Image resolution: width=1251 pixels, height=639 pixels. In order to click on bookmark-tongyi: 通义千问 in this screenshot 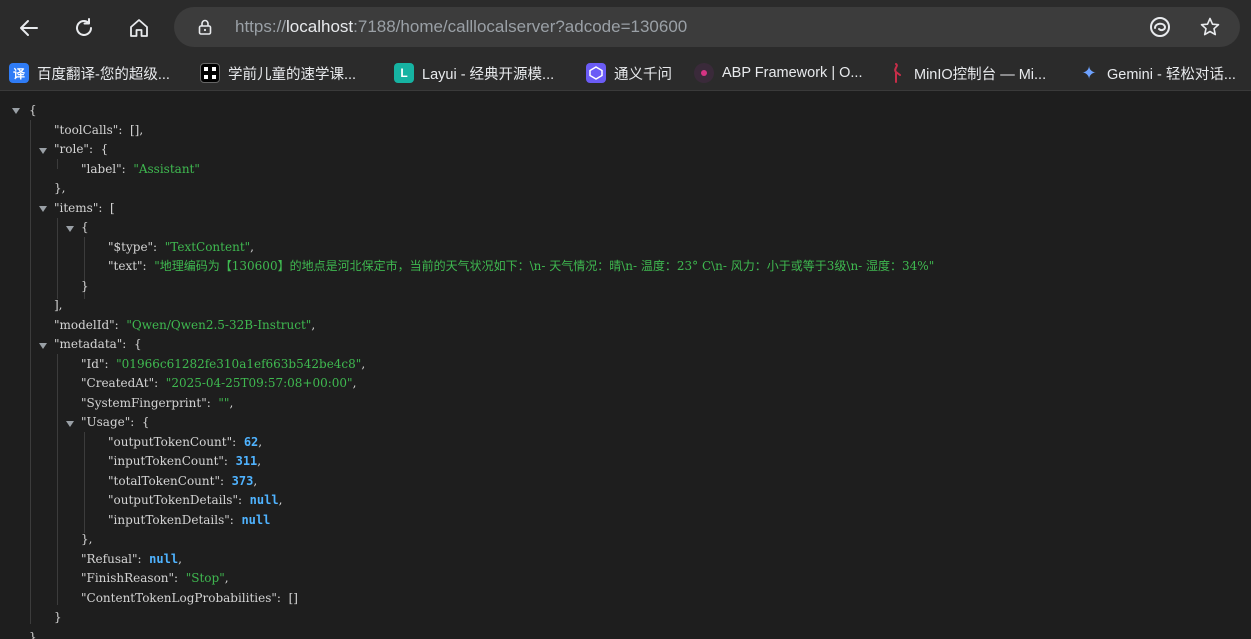, I will do `click(629, 73)`.